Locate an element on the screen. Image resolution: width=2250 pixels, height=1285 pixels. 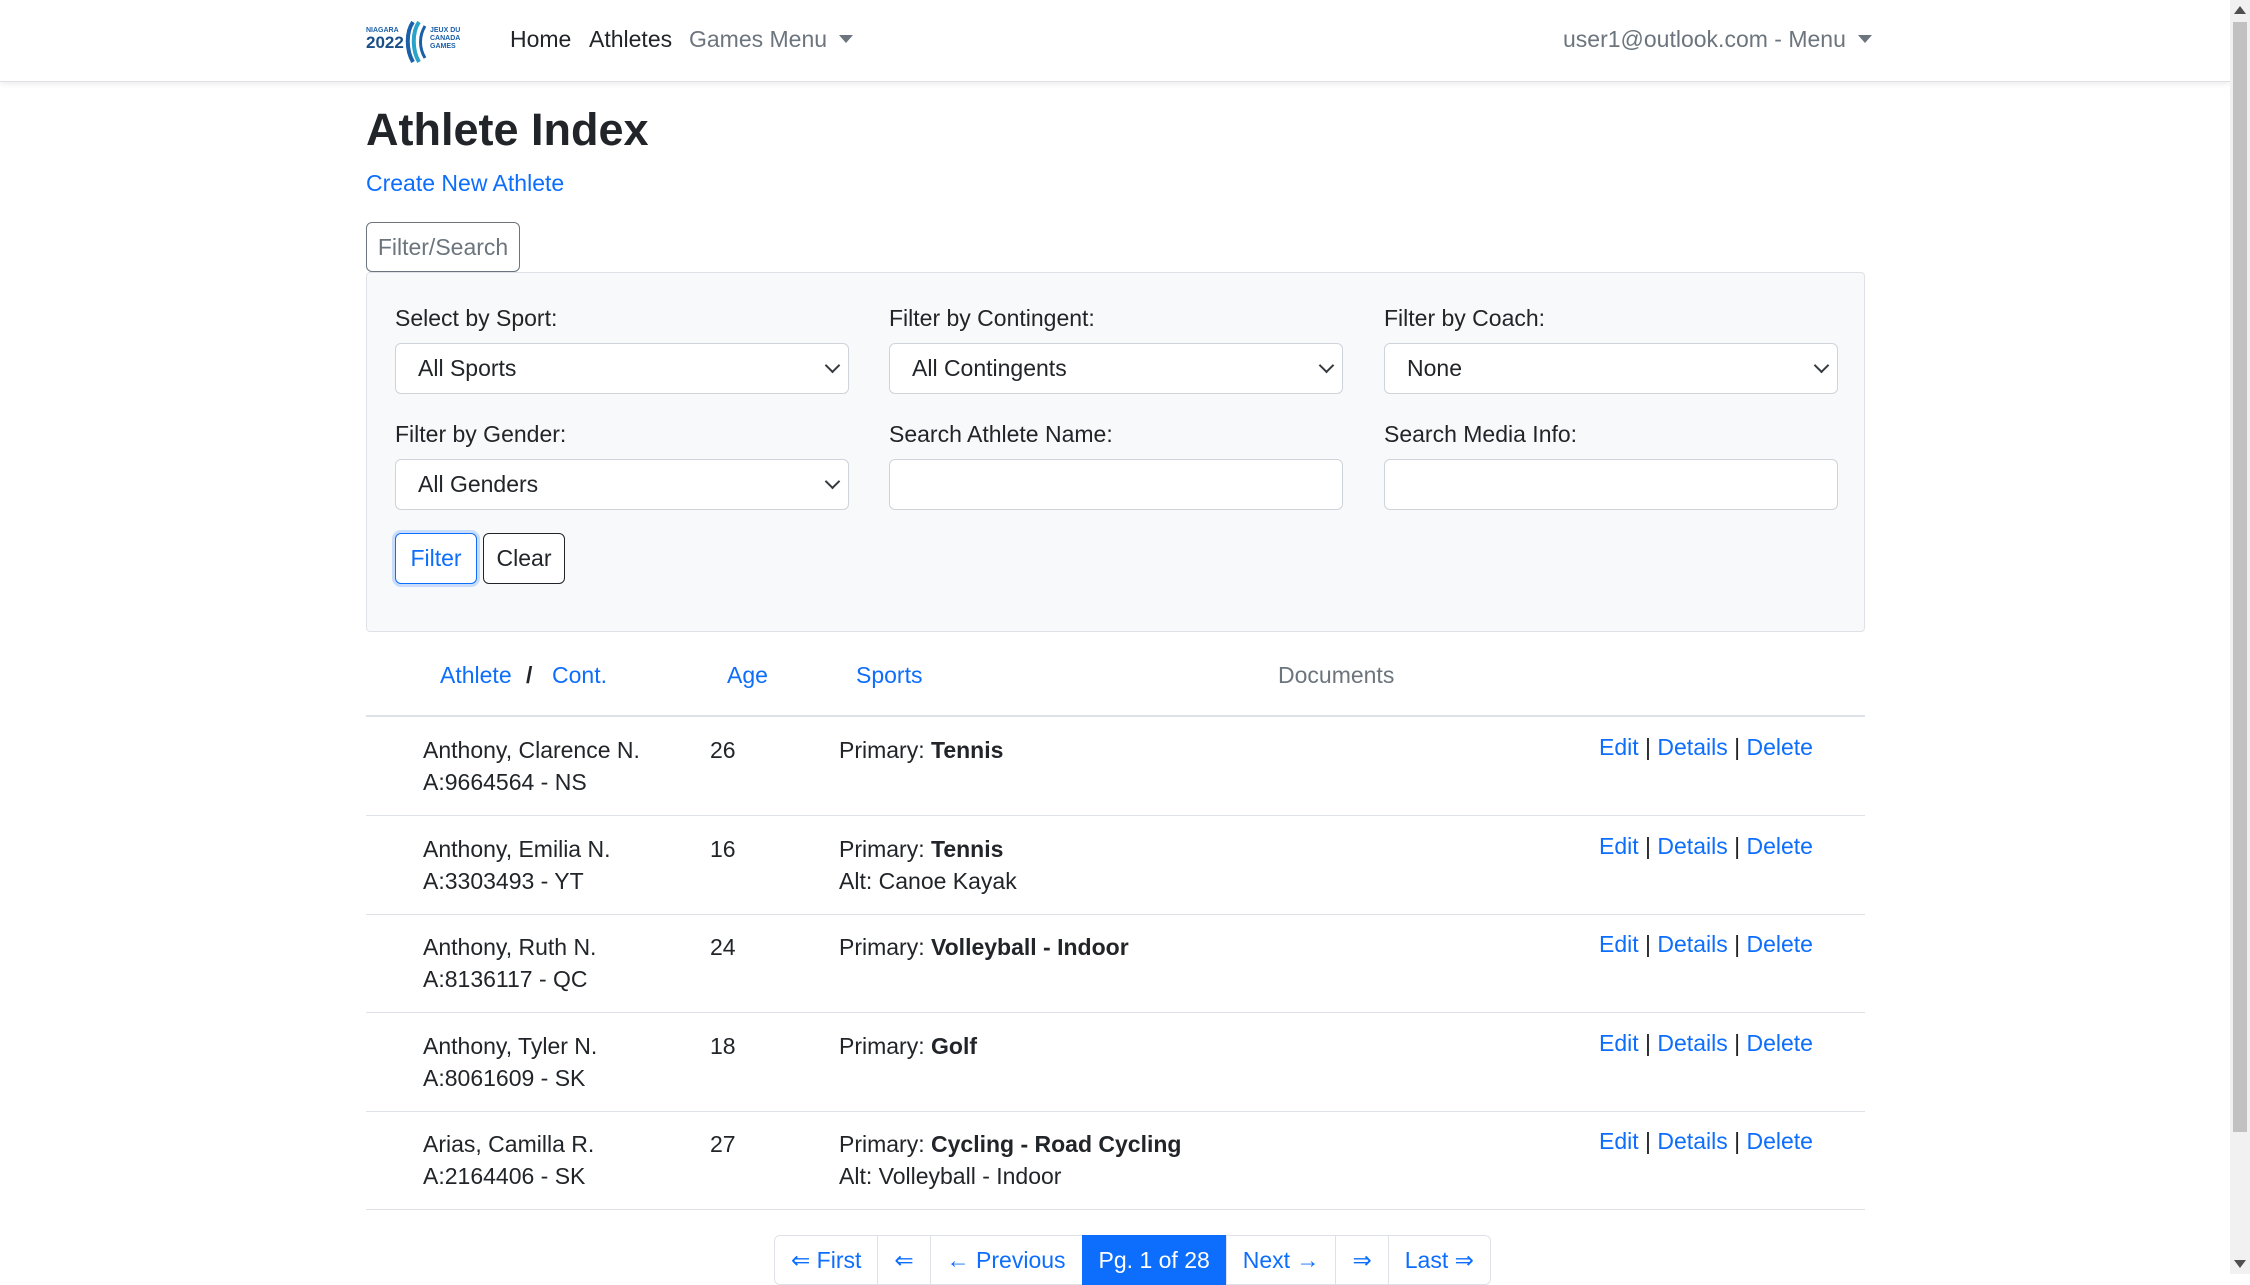
athlete-name: Arias, Camilla R. is located at coordinates (509, 1144).